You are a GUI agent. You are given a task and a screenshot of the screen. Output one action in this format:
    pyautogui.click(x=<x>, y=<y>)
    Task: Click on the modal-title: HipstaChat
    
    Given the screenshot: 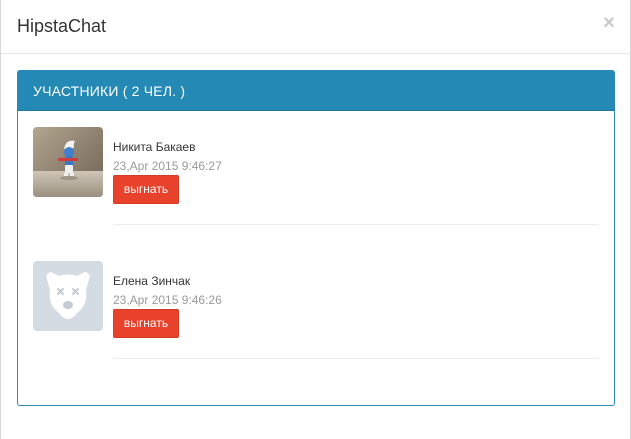 What is the action you would take?
    pyautogui.click(x=62, y=26)
    